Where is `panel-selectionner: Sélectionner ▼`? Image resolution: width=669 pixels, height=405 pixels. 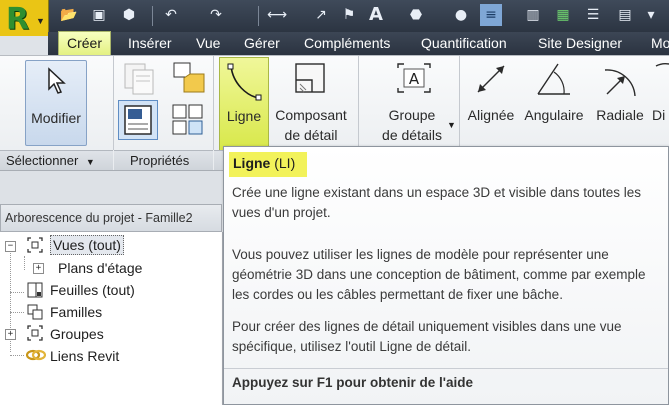
panel-selectionner: Sélectionner ▼ is located at coordinates (56, 160).